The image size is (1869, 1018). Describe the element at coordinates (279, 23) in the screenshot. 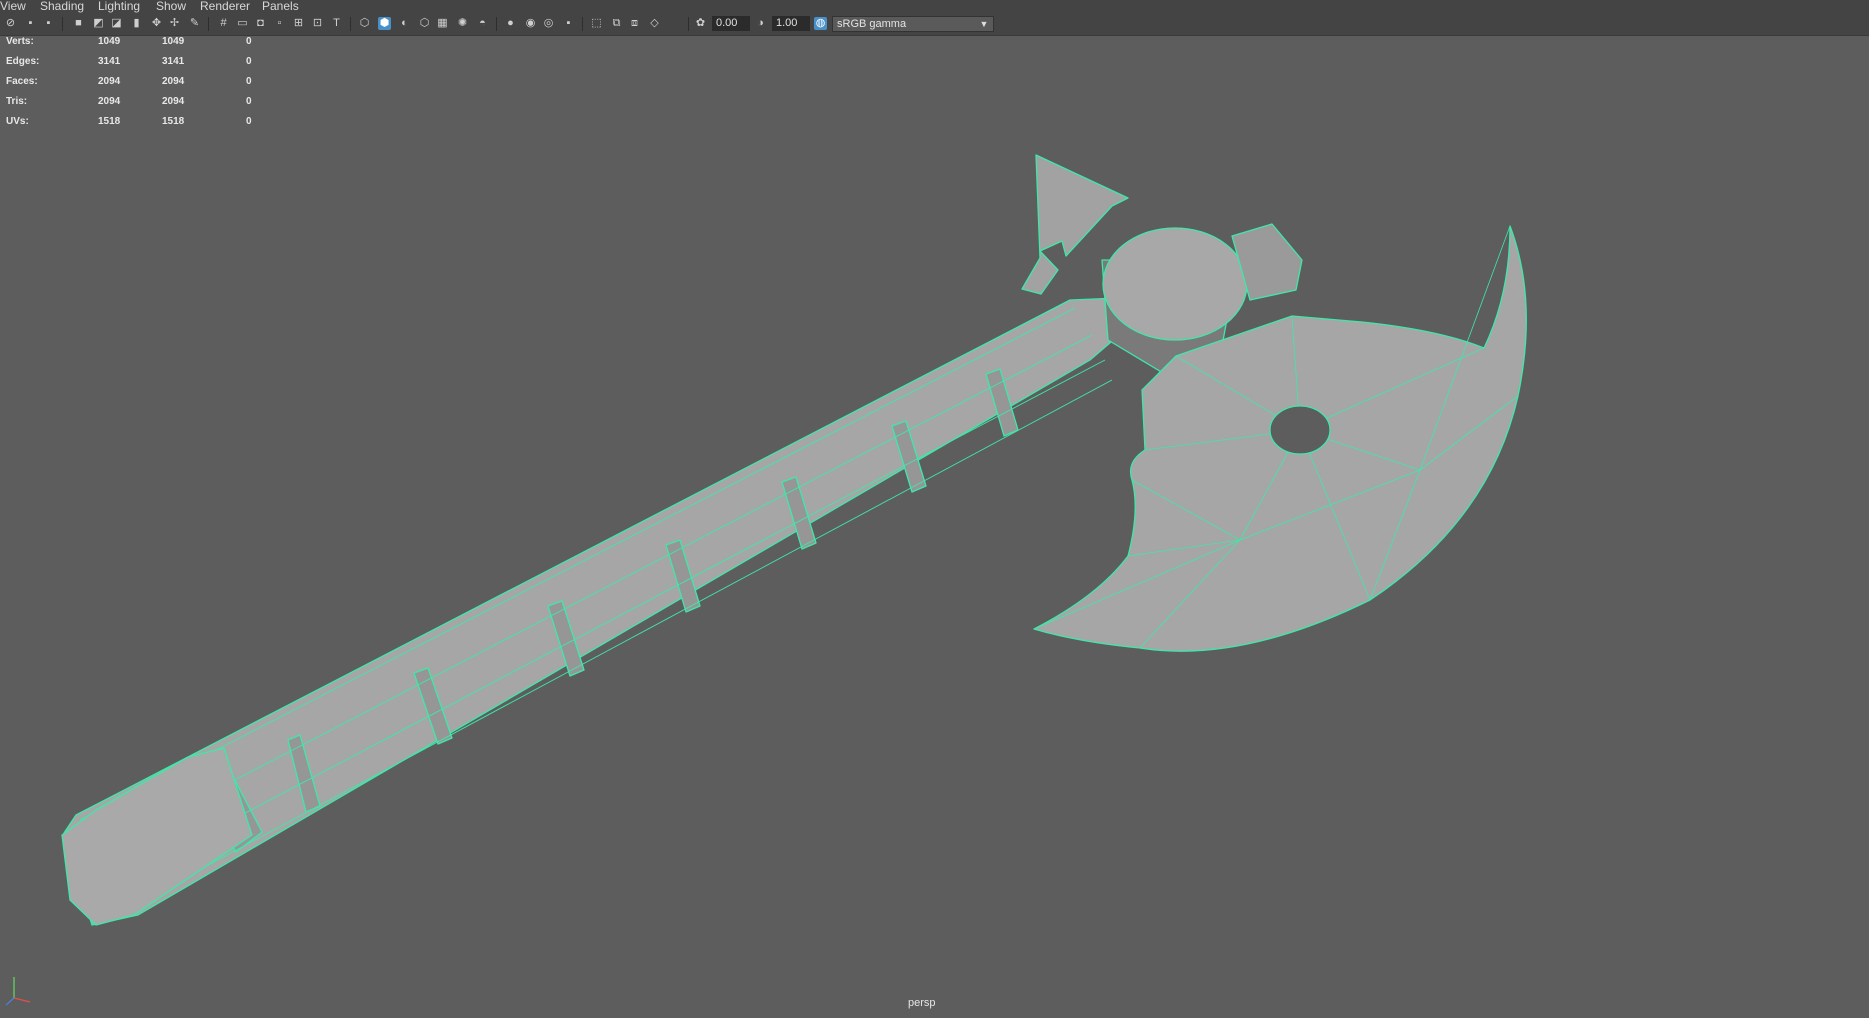

I see `gate-mask-icon: ▫` at that location.